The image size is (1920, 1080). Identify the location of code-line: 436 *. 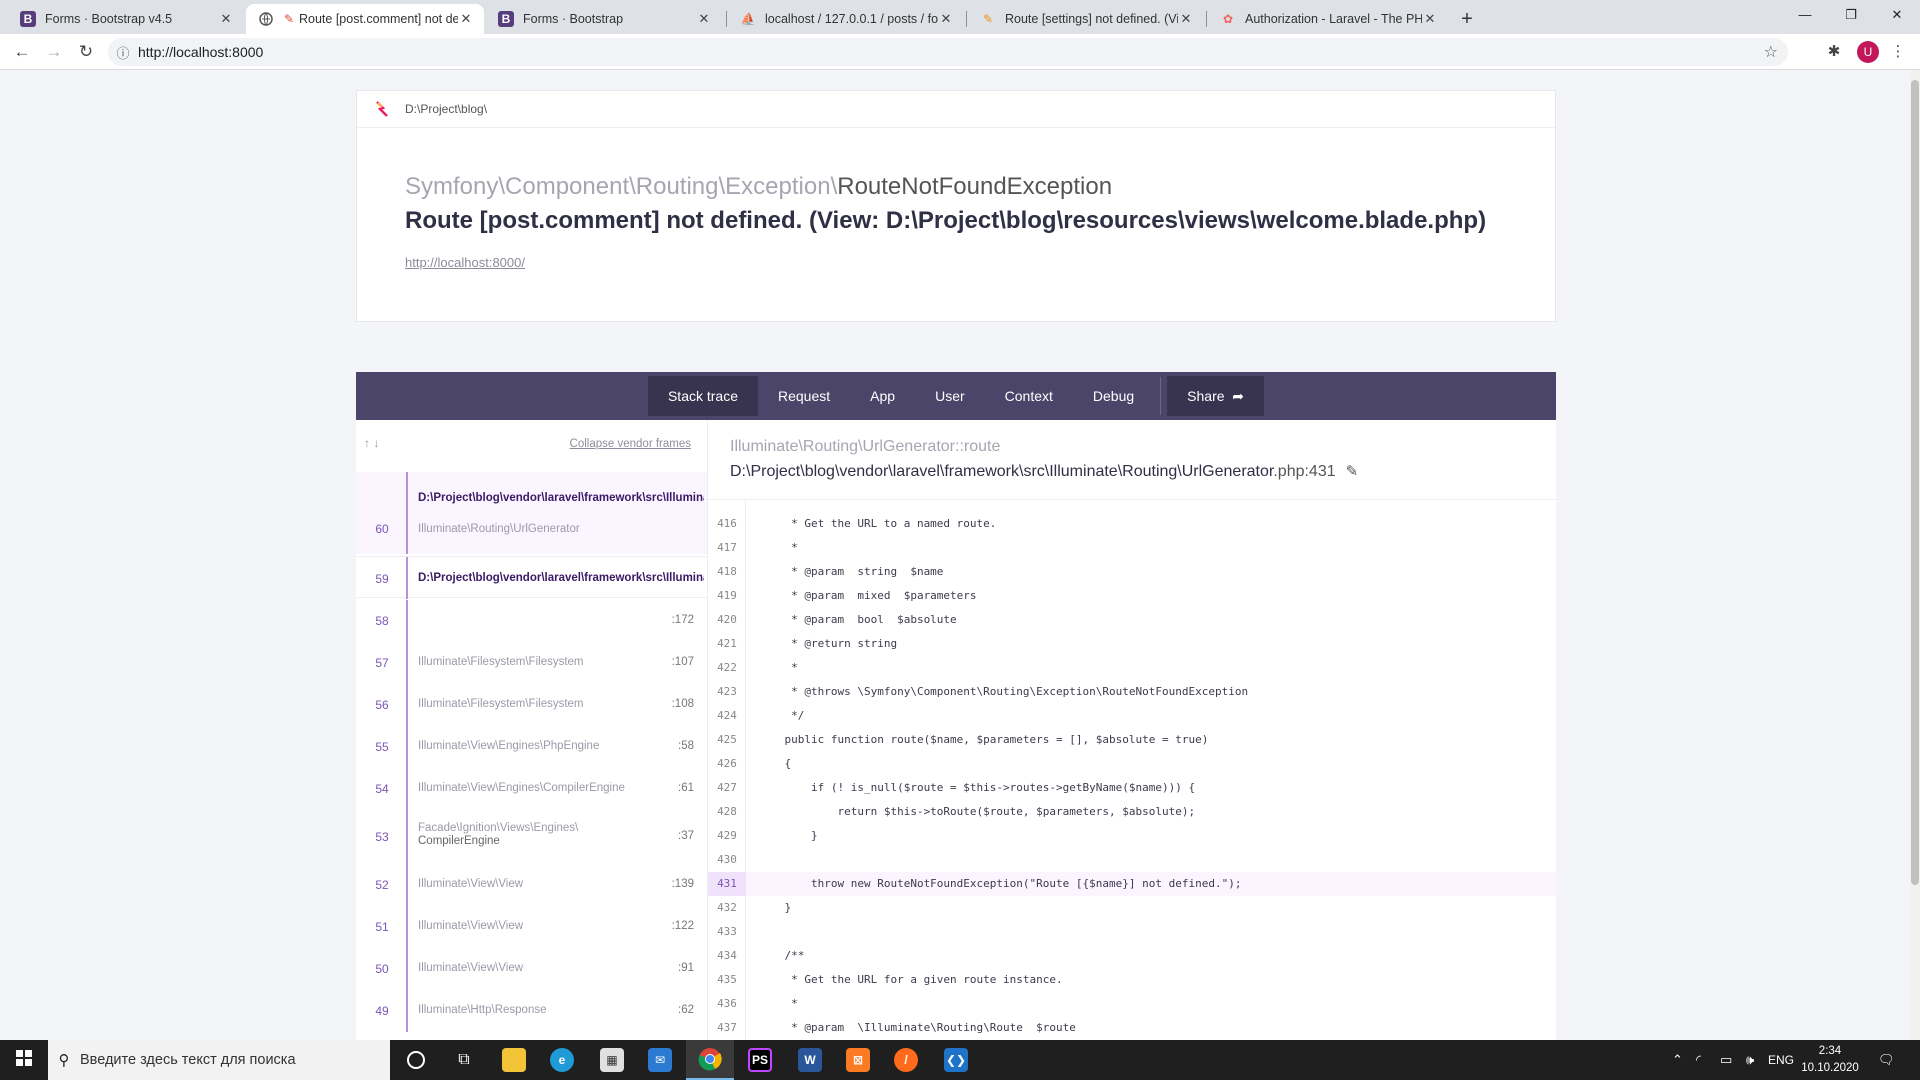
(1132, 1004).